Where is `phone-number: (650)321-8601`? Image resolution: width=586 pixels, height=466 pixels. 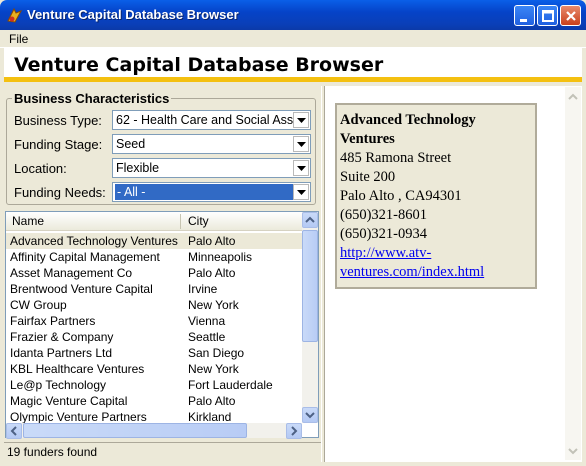 phone-number: (650)321-8601 is located at coordinates (383, 215).